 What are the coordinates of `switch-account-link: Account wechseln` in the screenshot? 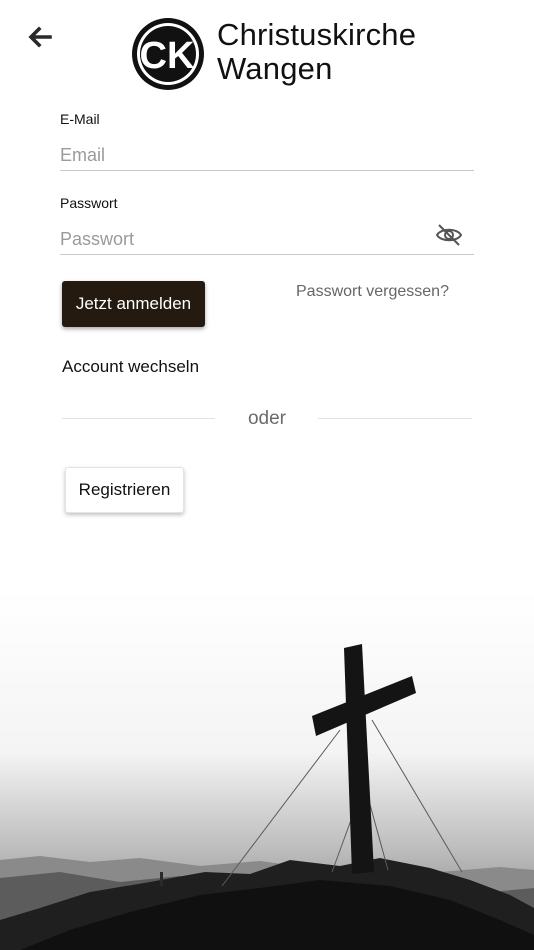 It's located at (130, 367).